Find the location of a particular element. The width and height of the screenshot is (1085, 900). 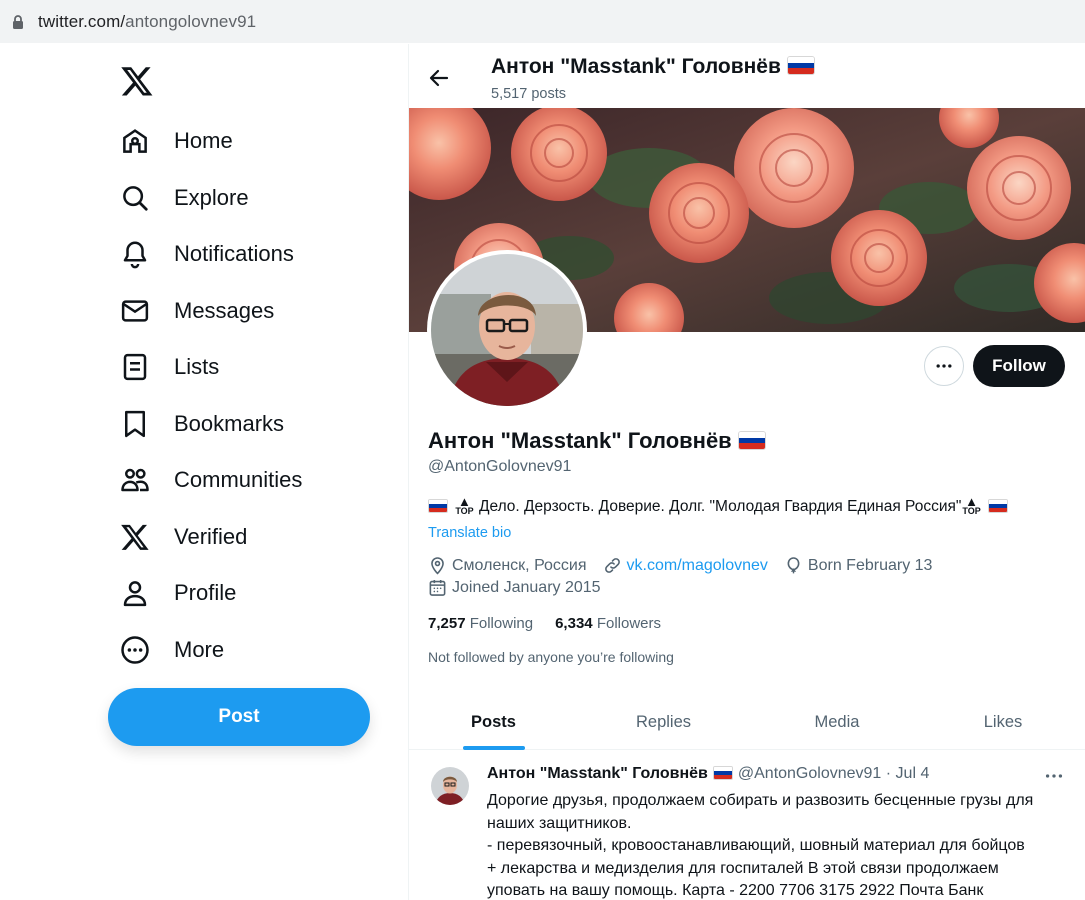

avatar-photo is located at coordinates (507, 330).